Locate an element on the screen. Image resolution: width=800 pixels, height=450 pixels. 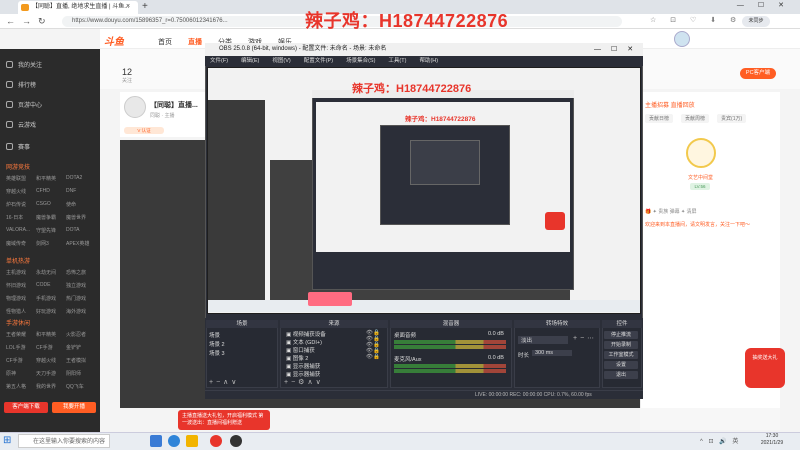
sidebar-game: 主机游戏 is located at coordinates (21, 272).